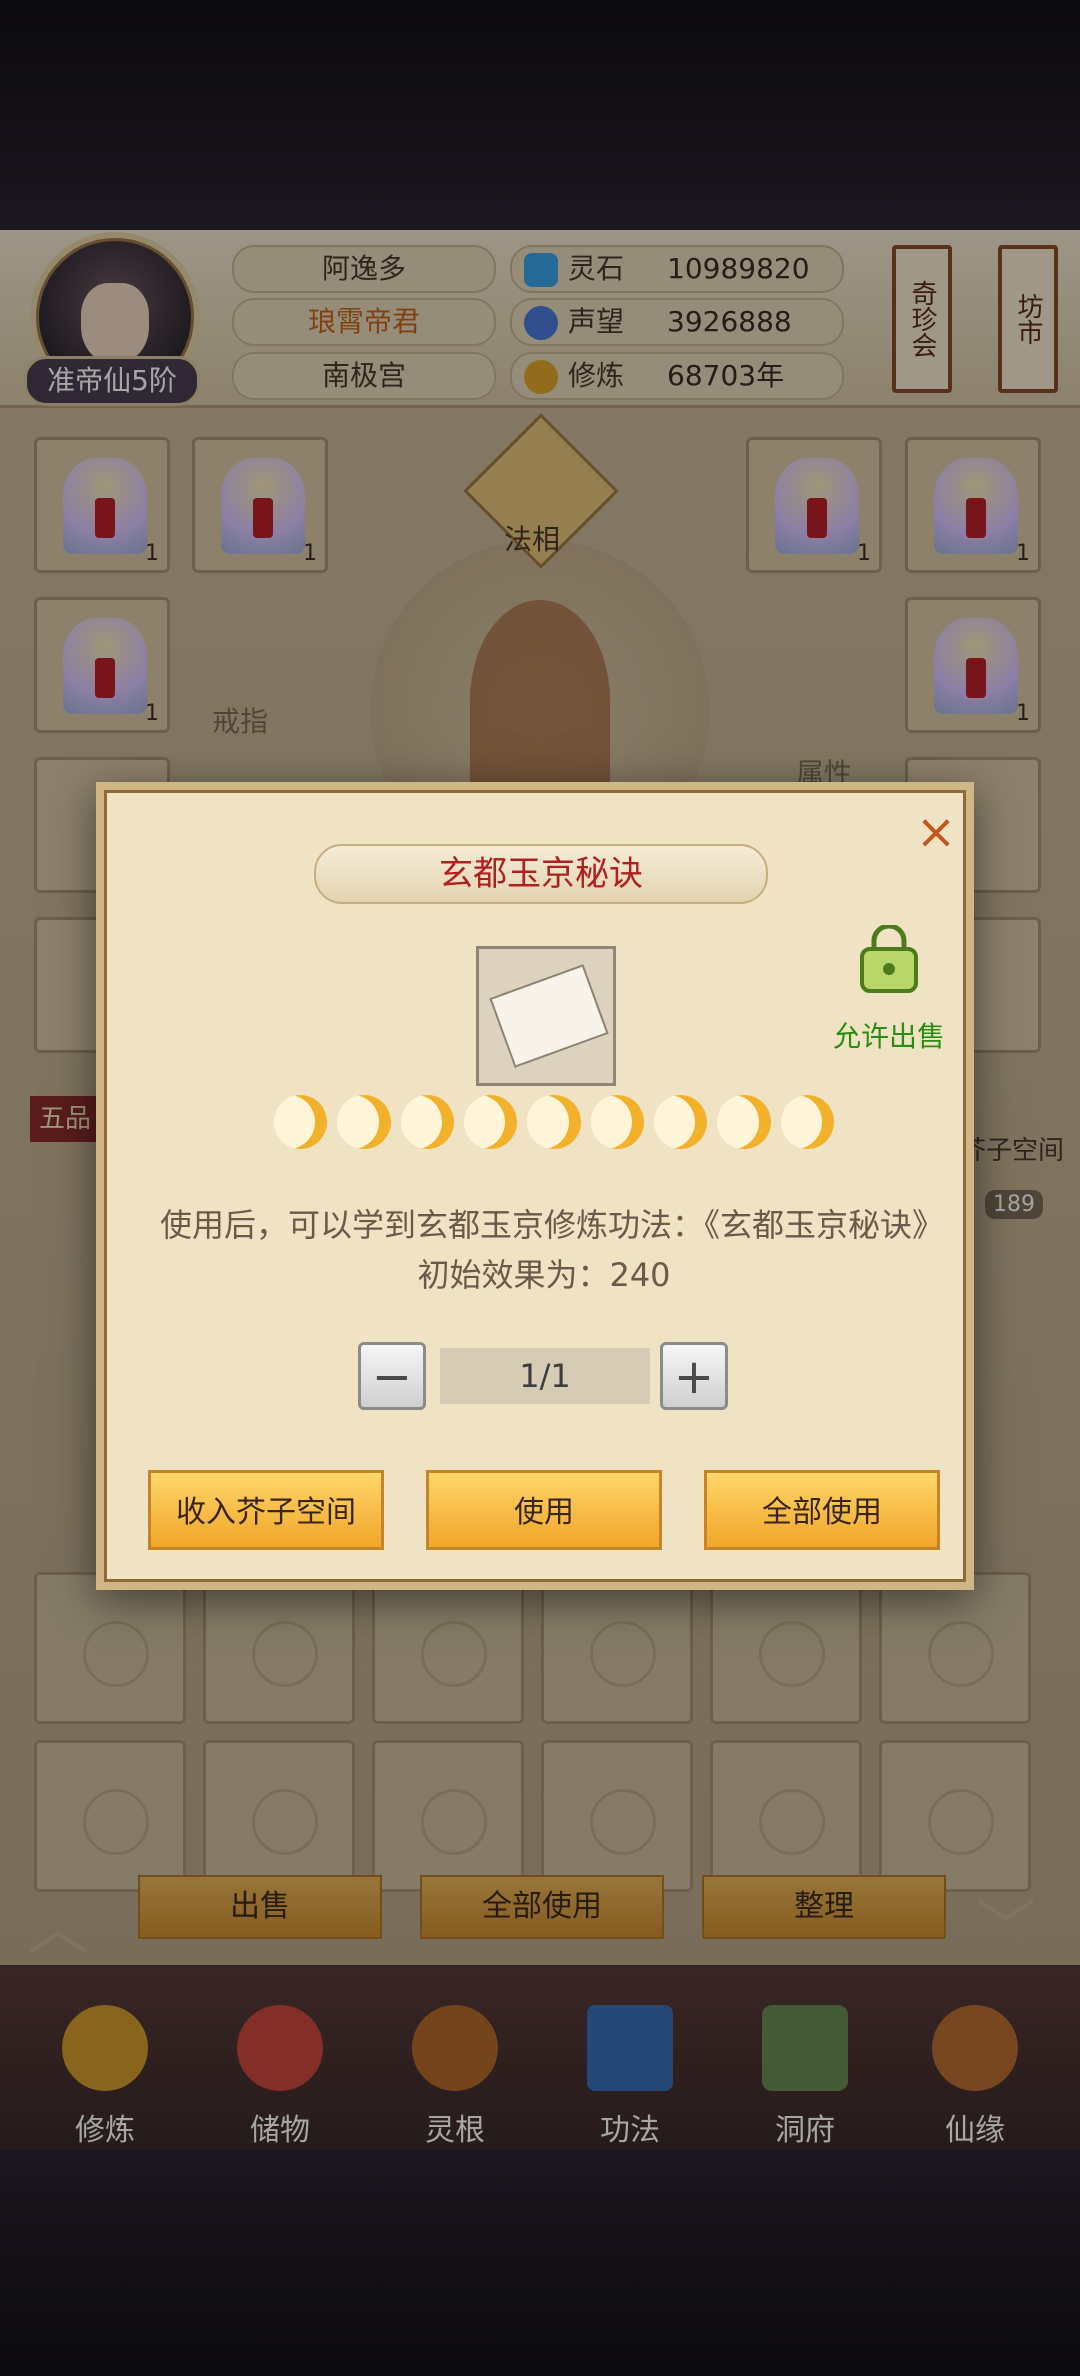  I want to click on quantity-display: 1/1, so click(545, 1376).